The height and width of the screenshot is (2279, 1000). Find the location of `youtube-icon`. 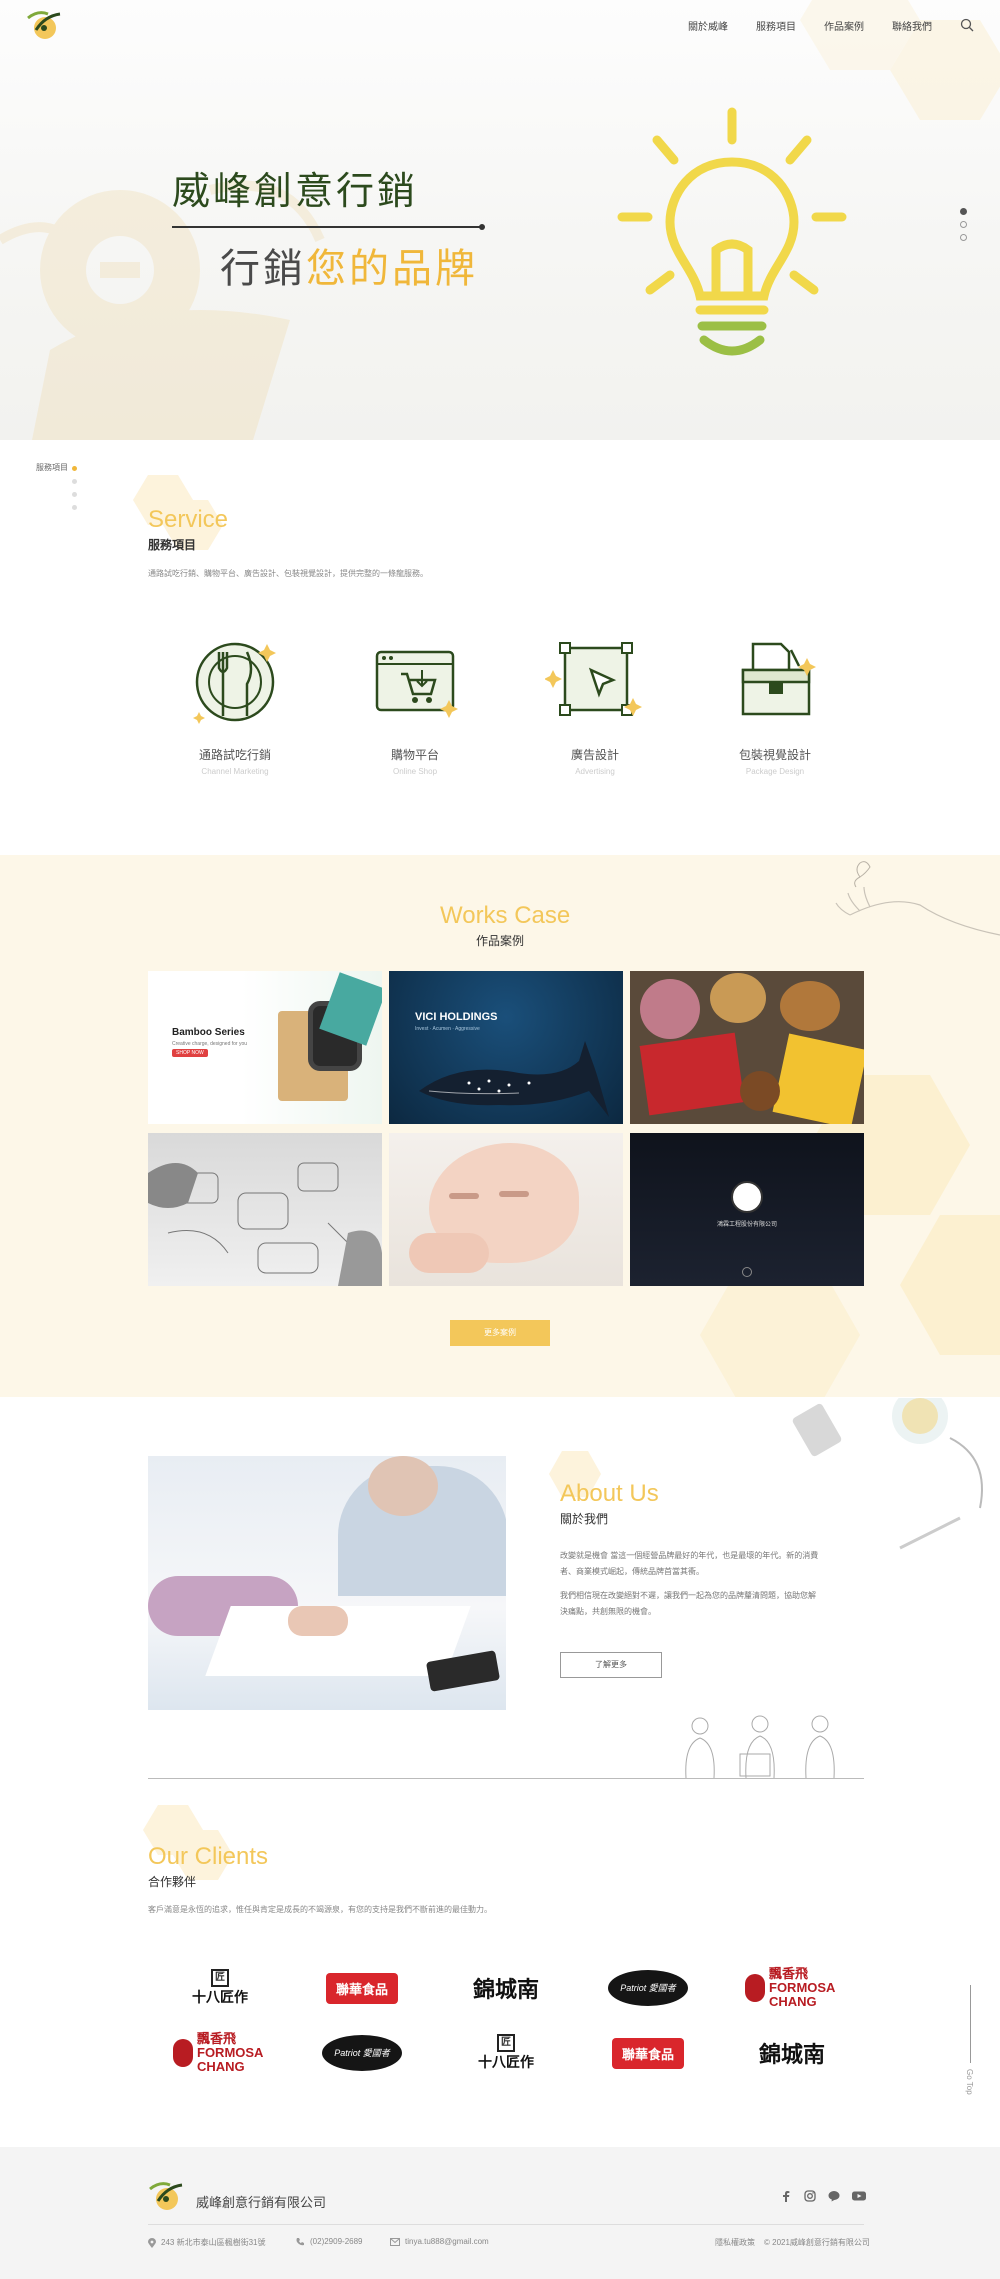

youtube-icon is located at coordinates (859, 2196).